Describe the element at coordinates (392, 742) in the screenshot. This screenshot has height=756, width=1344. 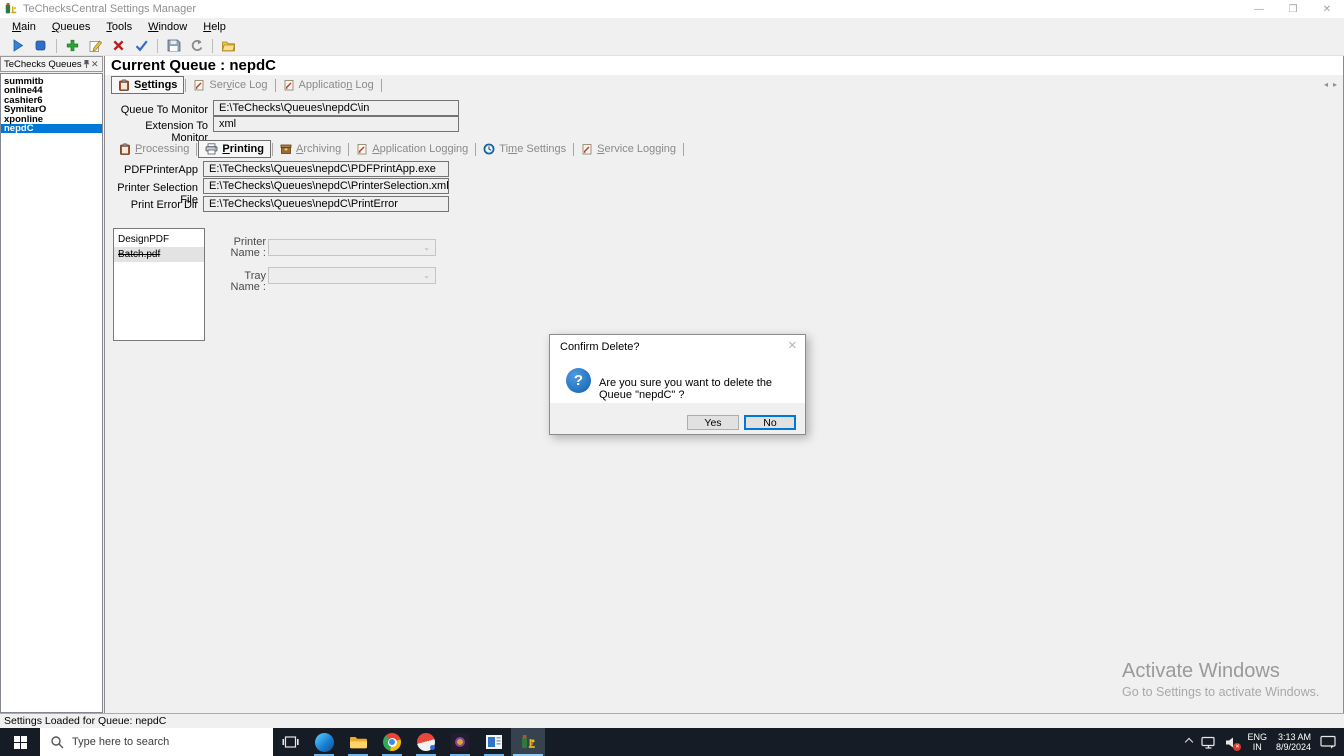
I see `taskbar-app-chrome` at that location.